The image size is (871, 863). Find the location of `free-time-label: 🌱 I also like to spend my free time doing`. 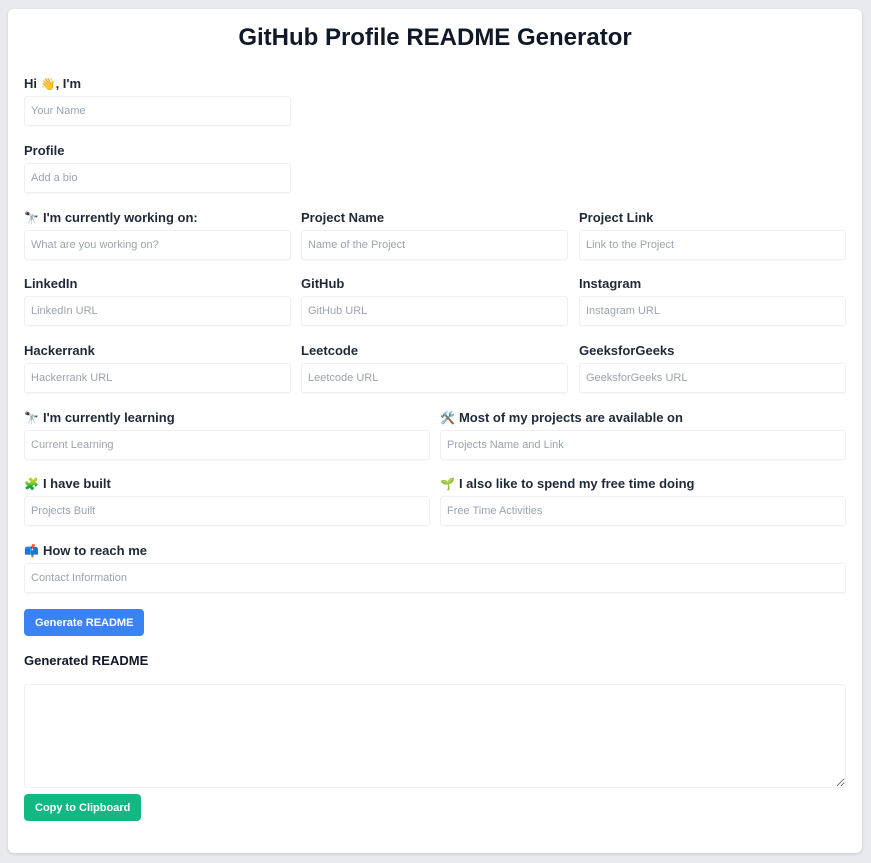

free-time-label: 🌱 I also like to spend my free time doing is located at coordinates (567, 483).